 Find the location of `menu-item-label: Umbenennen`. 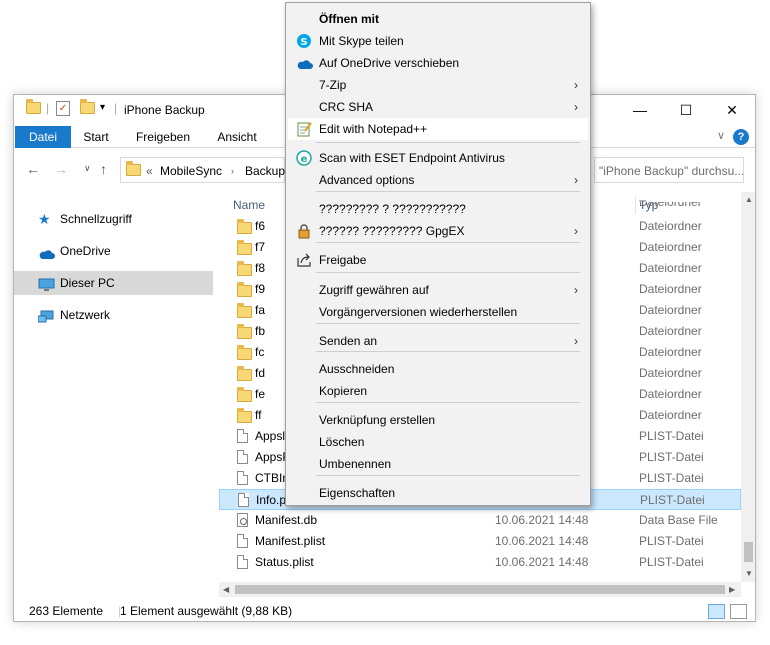

menu-item-label: Umbenennen is located at coordinates (355, 464).